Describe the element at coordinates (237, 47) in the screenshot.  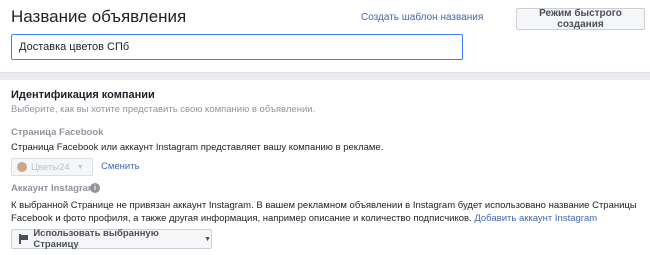
I see `ad-name-input` at that location.